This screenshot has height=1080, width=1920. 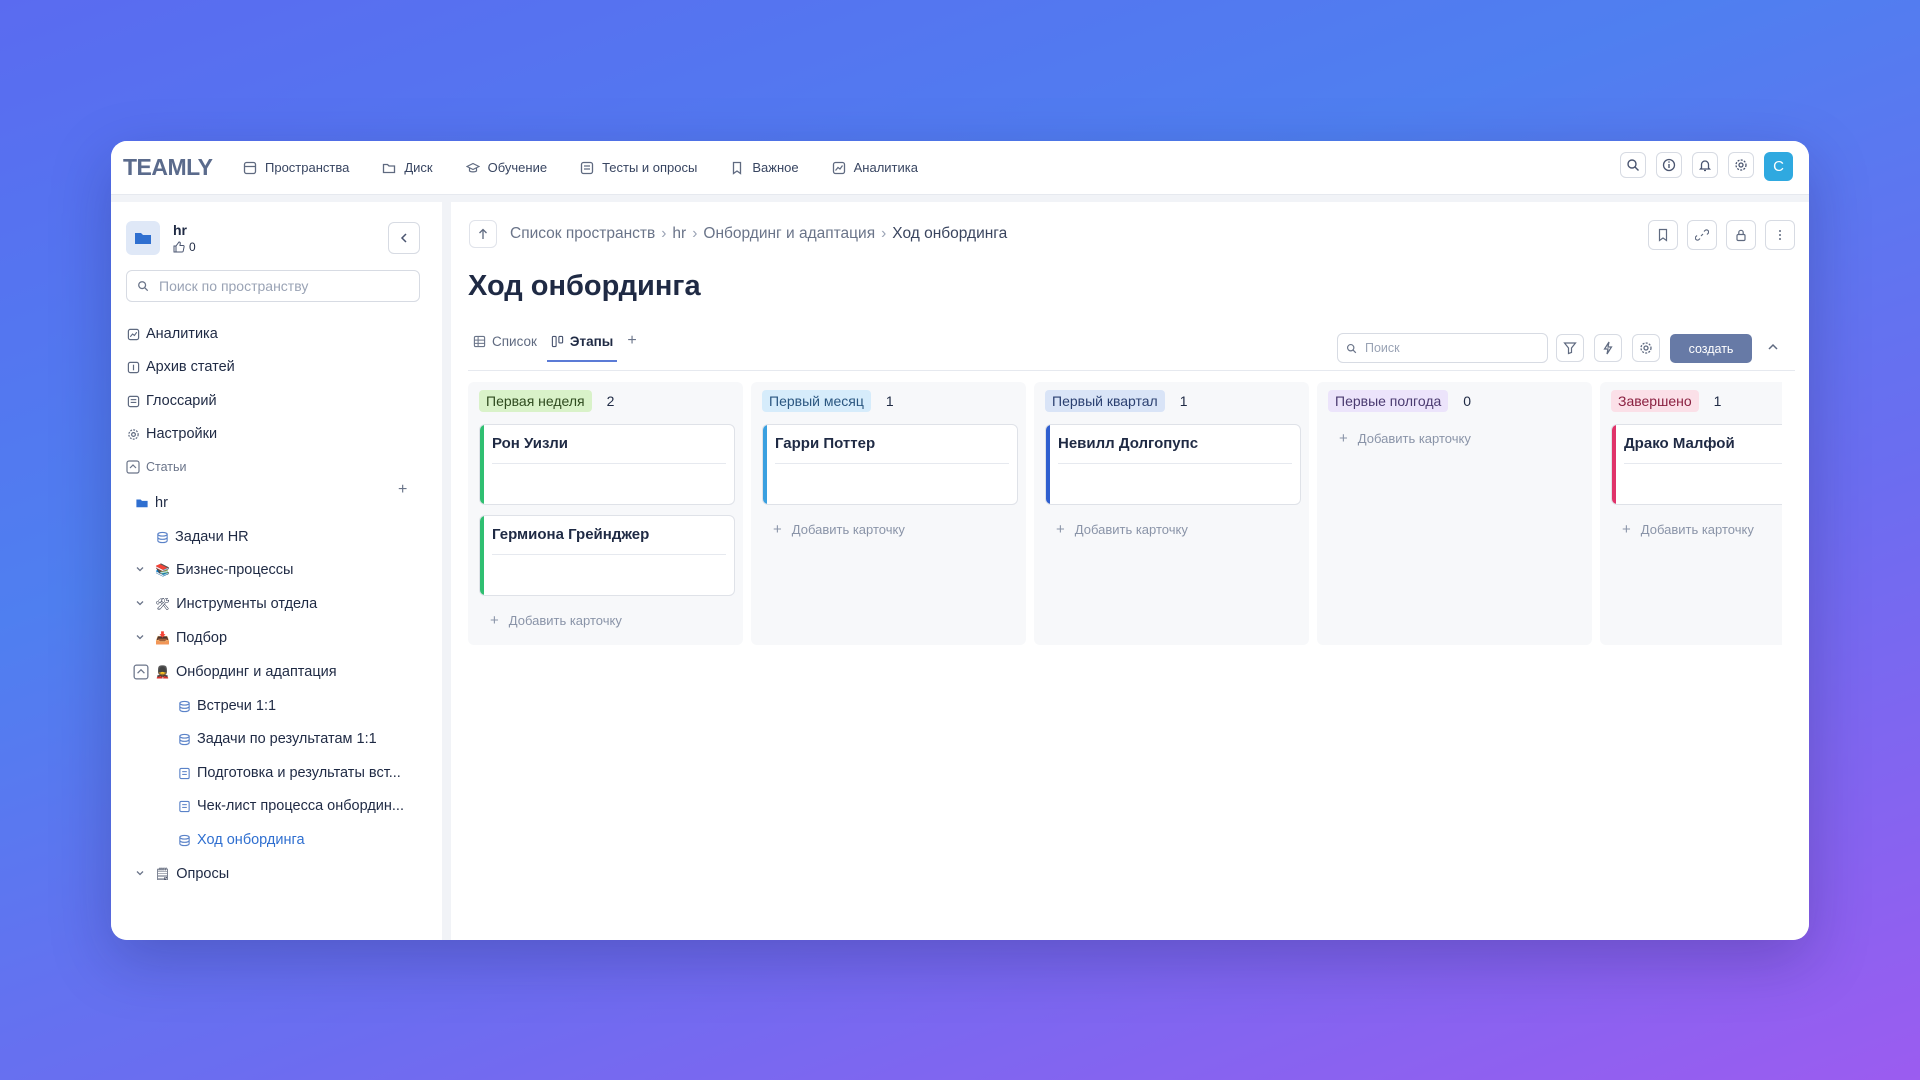 I want to click on tree-item-surveys: 🗒 Опросы, so click(x=182, y=874).